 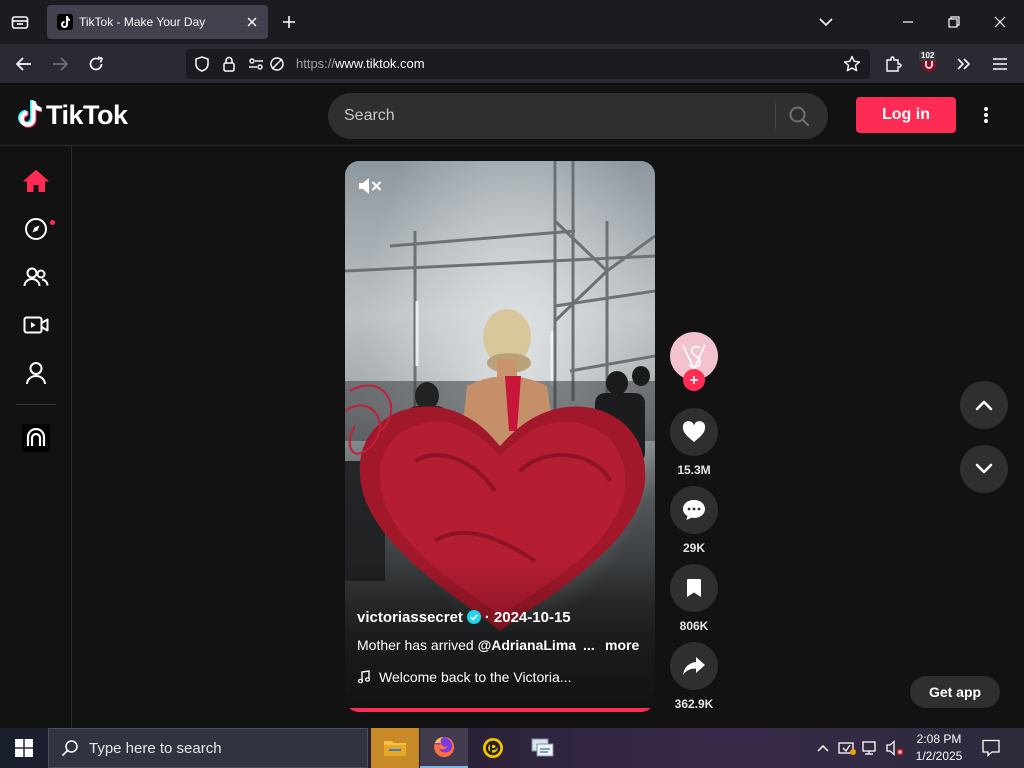 I want to click on back-arrow-icon, so click(x=24, y=64).